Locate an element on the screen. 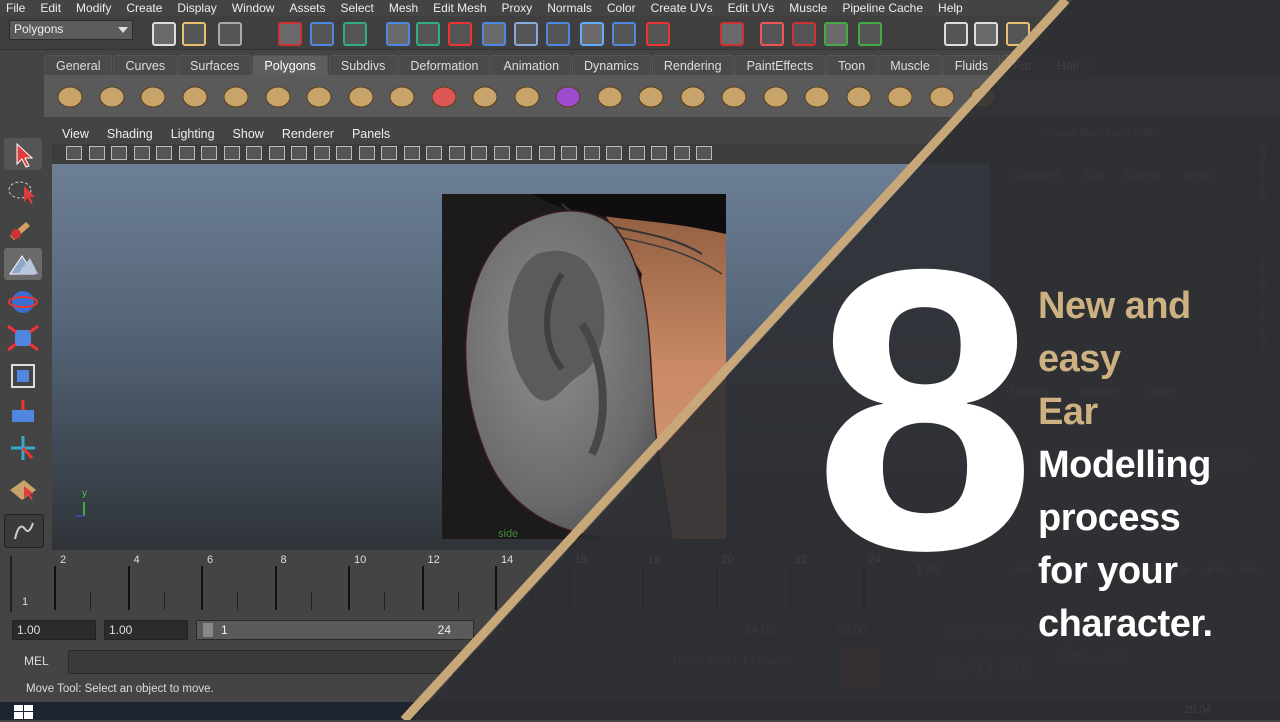 The image size is (1280, 722). layer-tab-anim: Anim is located at coordinates (1162, 391).